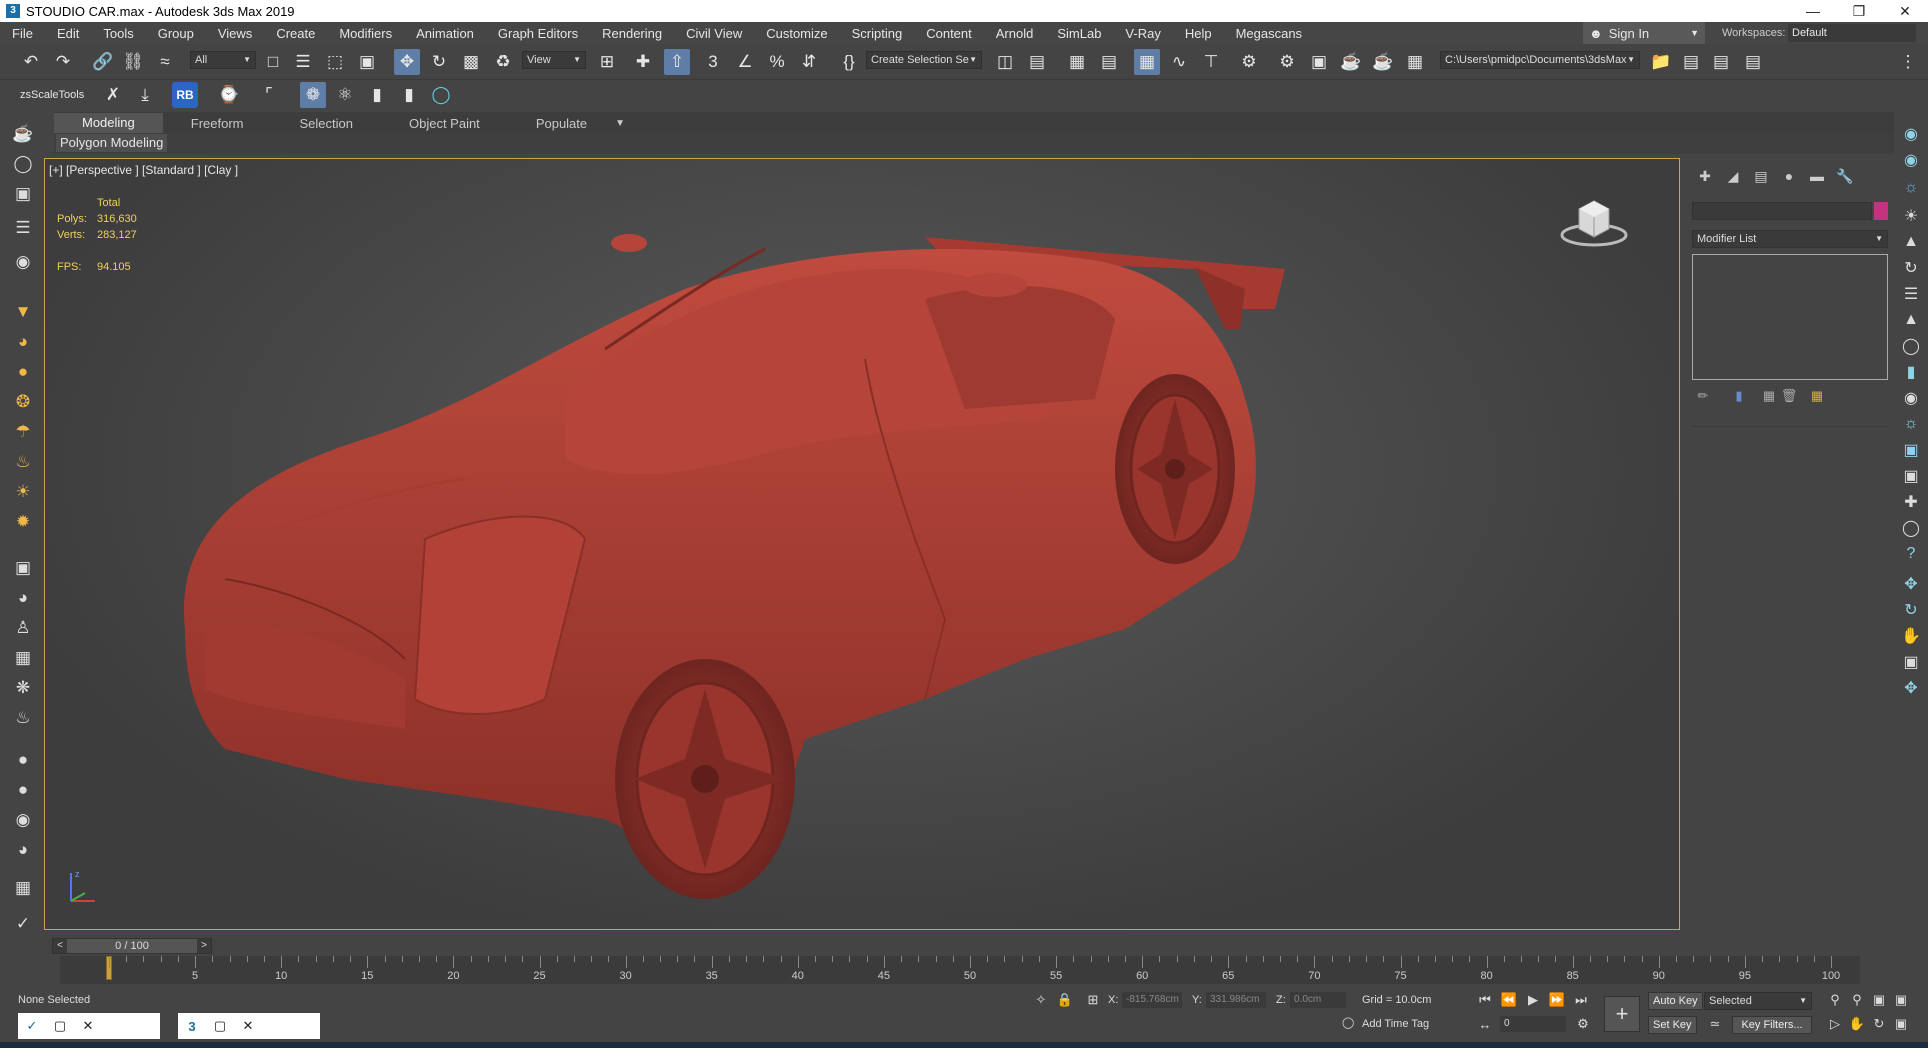  Describe the element at coordinates (23, 924) in the screenshot. I see `vray-logo-icon: ✓` at that location.